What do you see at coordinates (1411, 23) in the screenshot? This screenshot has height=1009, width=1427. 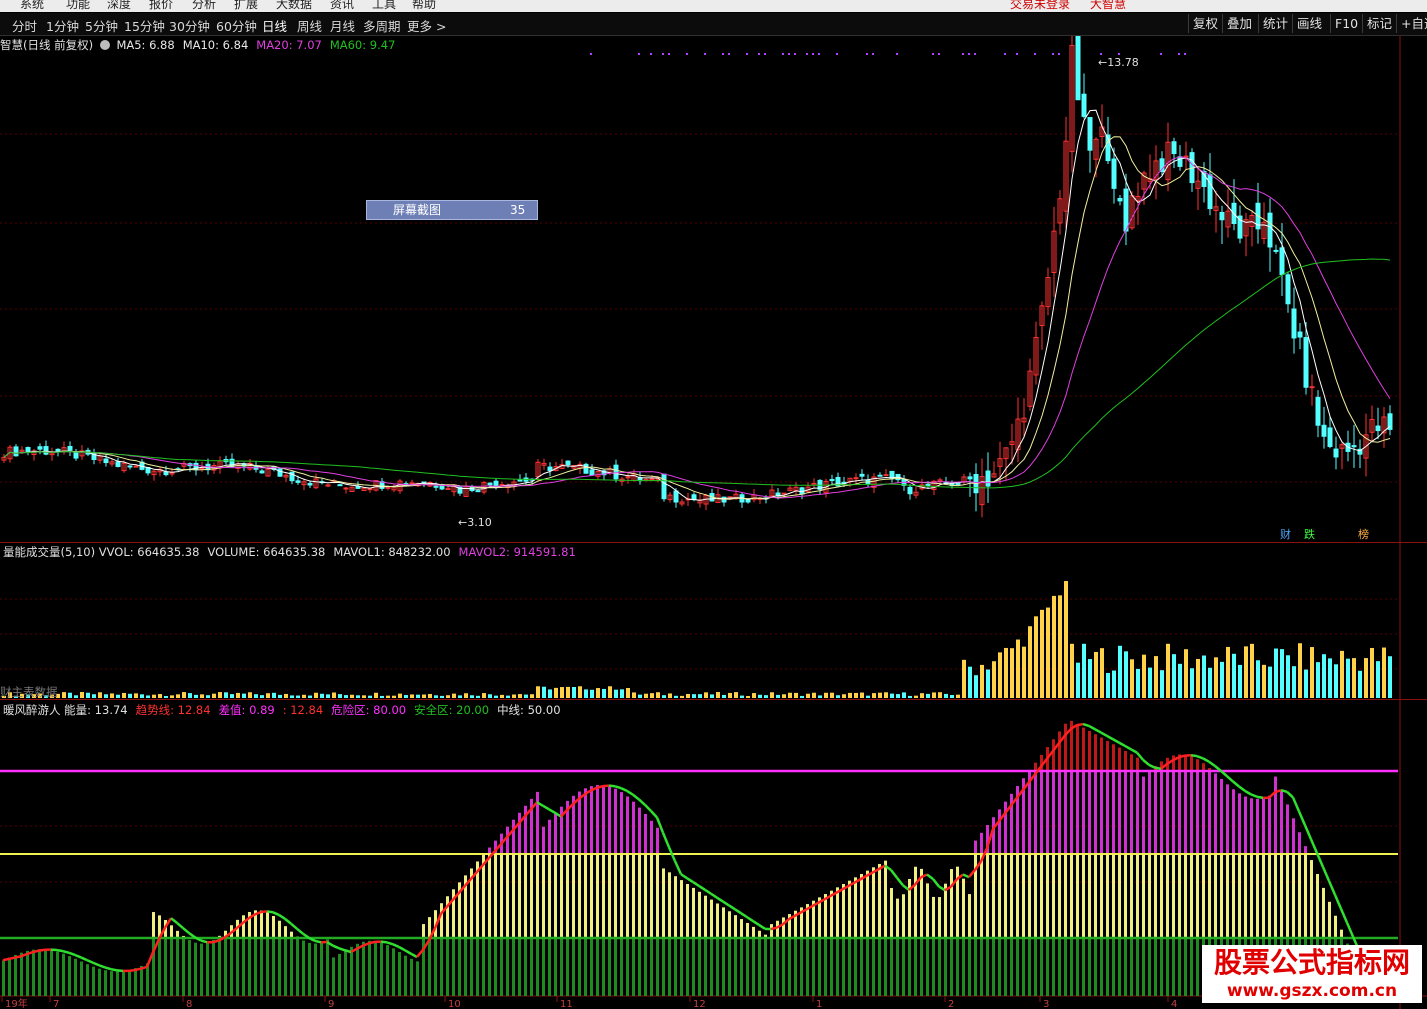 I see `toolbar-button-6: +自选` at bounding box center [1411, 23].